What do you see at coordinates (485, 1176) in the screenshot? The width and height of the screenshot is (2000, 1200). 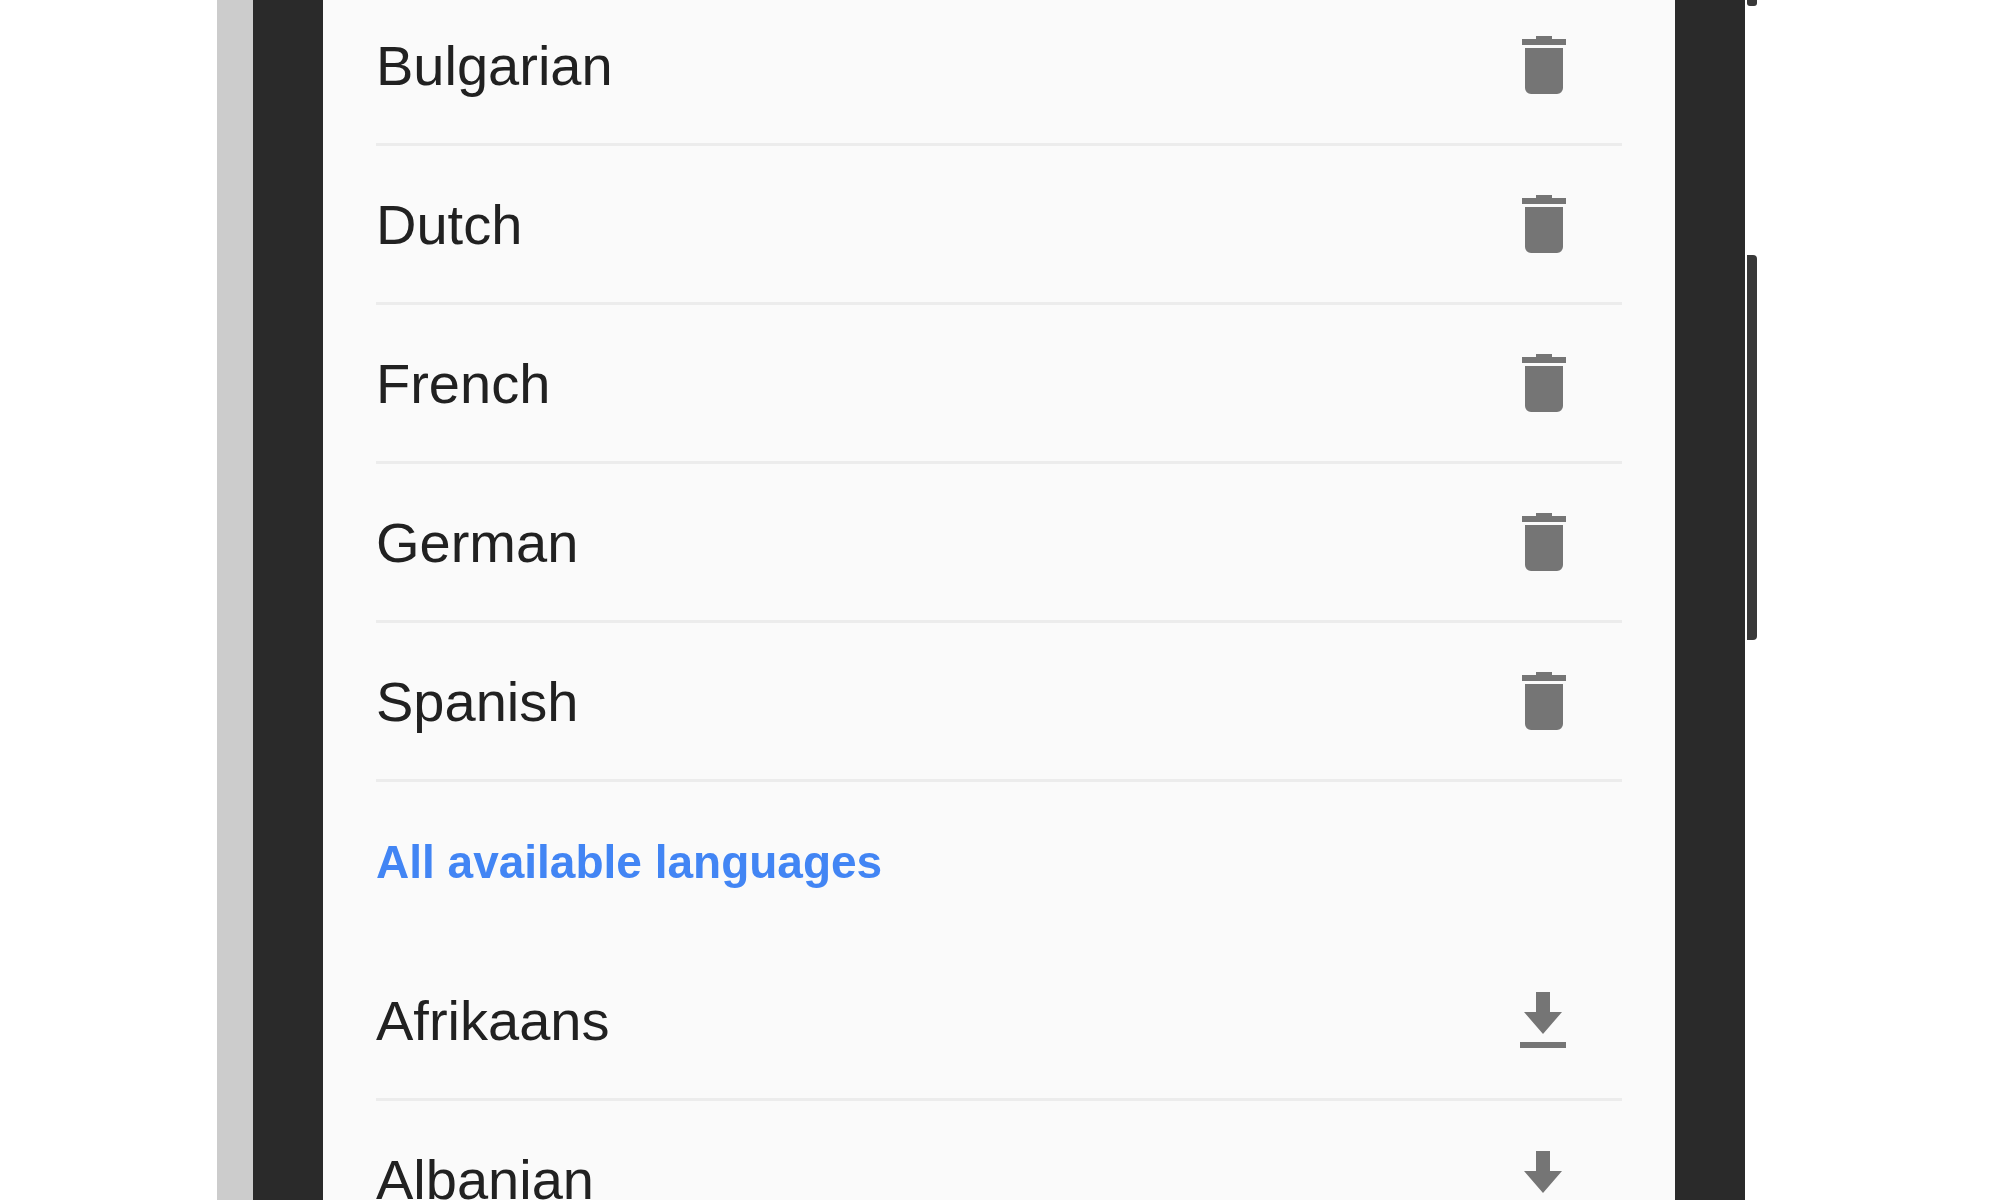 I see `language-name: Albanian` at bounding box center [485, 1176].